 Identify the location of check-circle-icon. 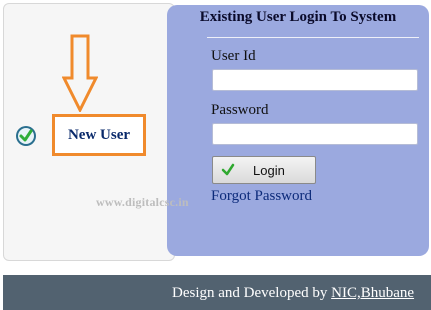
(26, 136).